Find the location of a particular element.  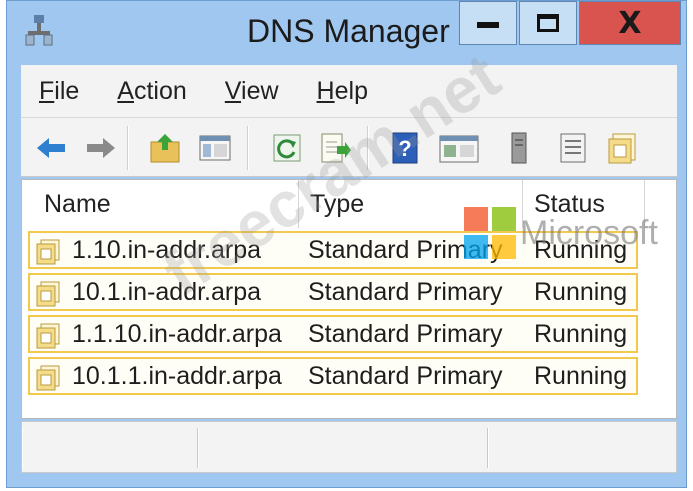

menu-bar: File Action View Help is located at coordinates (349, 91).